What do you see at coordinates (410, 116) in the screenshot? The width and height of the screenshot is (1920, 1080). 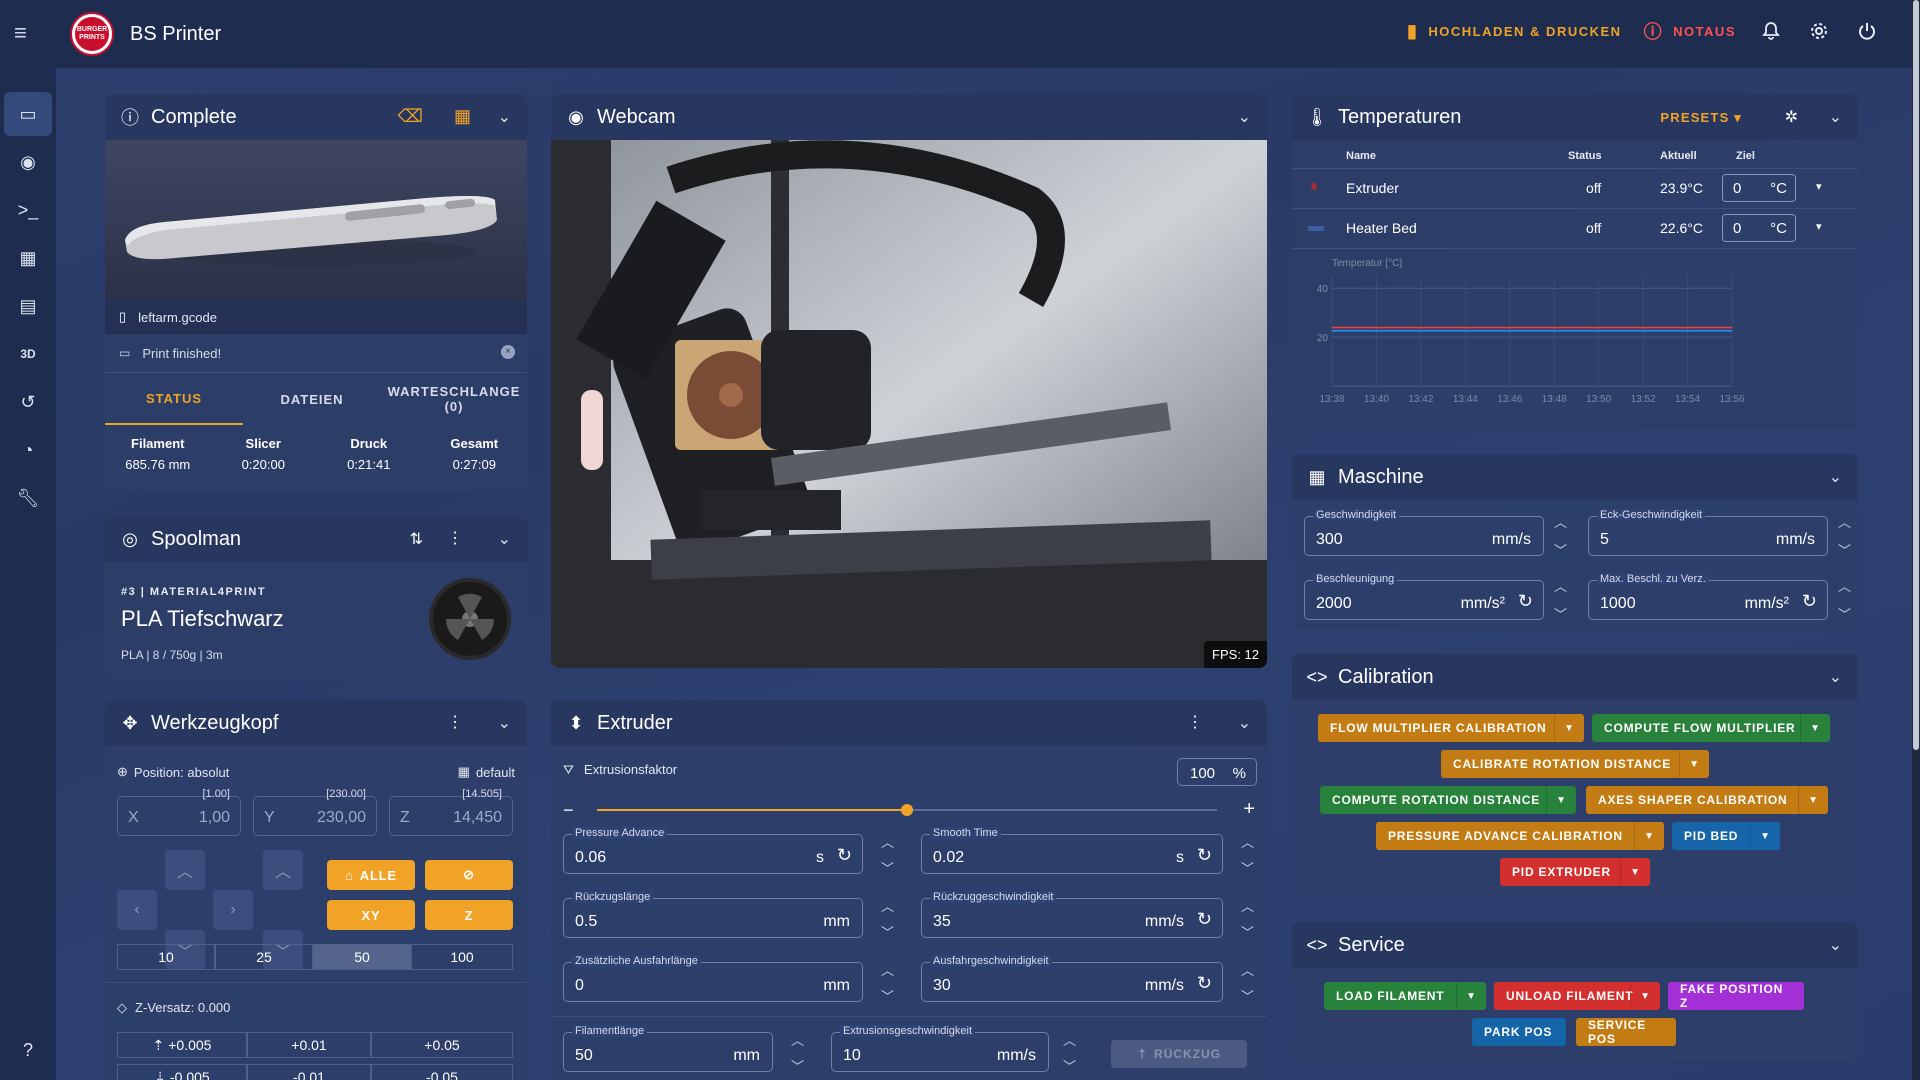 I see `clear-broom-icon: ⌫` at bounding box center [410, 116].